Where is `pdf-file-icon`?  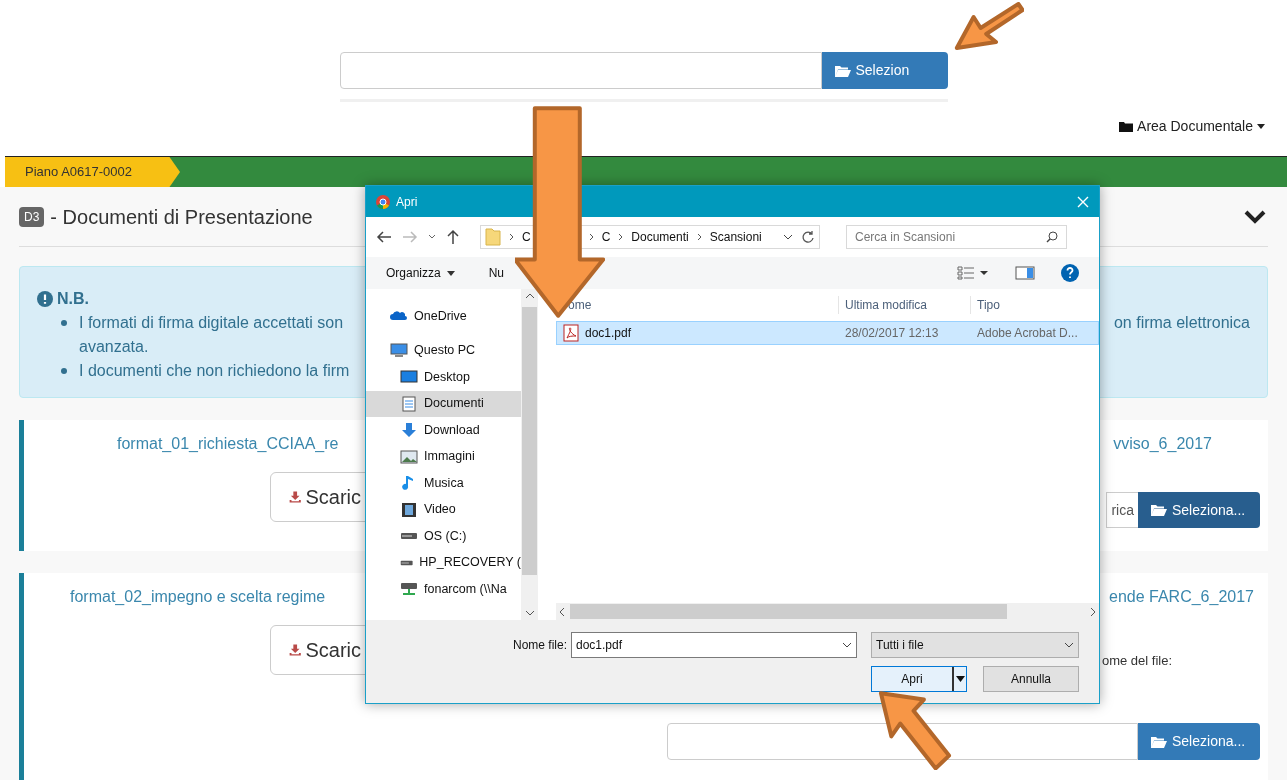
pdf-file-icon is located at coordinates (571, 333).